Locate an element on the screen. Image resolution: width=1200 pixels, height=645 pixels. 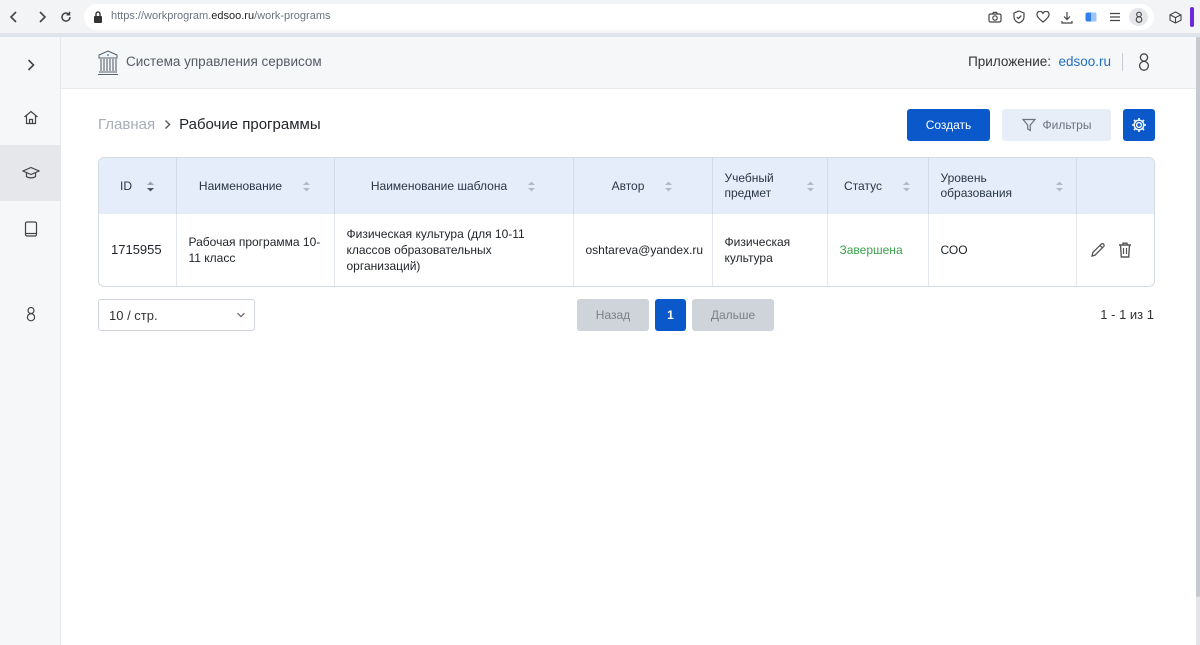
page-size-value: 10 / стр. is located at coordinates (133, 315).